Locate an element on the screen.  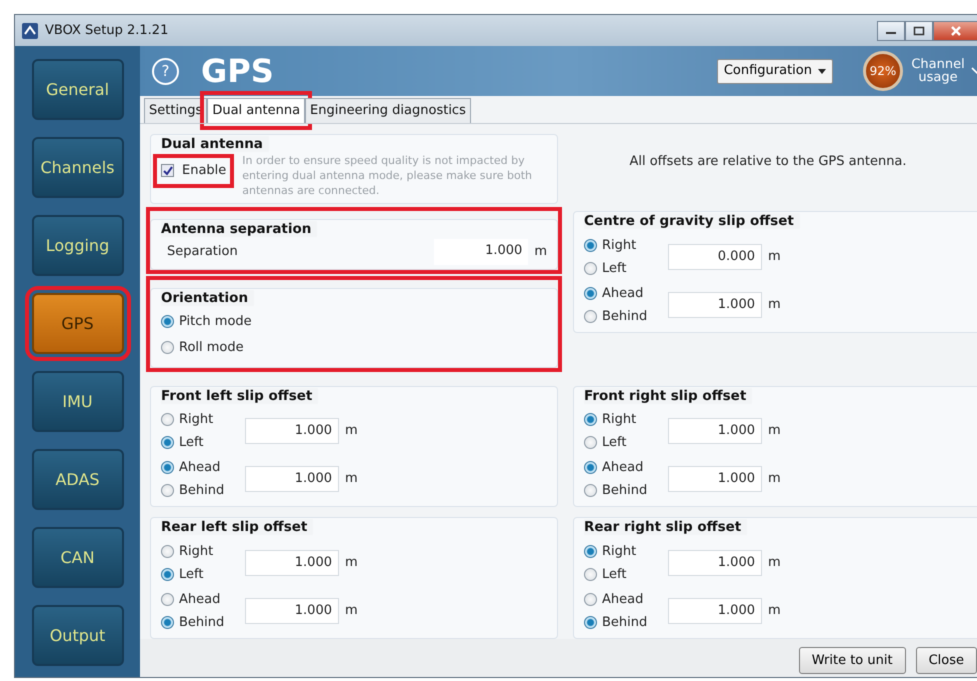
sidebar-item: General is located at coordinates (78, 89).